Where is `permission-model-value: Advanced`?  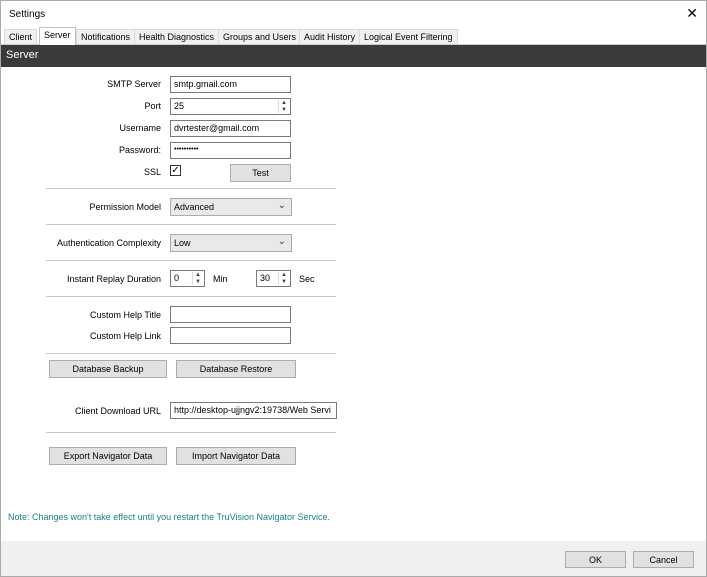 permission-model-value: Advanced is located at coordinates (194, 207).